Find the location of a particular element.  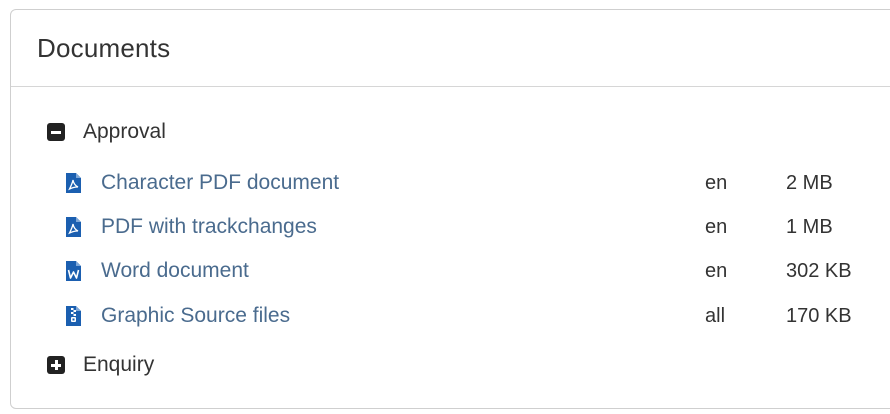

document-link: PDF with trackchanges is located at coordinates (381, 227).